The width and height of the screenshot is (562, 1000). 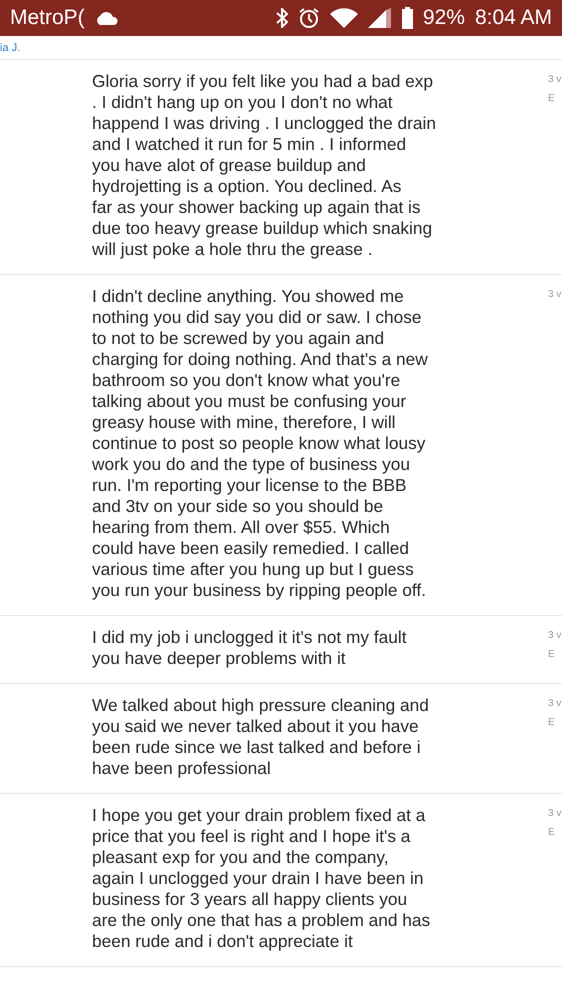 What do you see at coordinates (106, 18) in the screenshot?
I see `cloud-icon` at bounding box center [106, 18].